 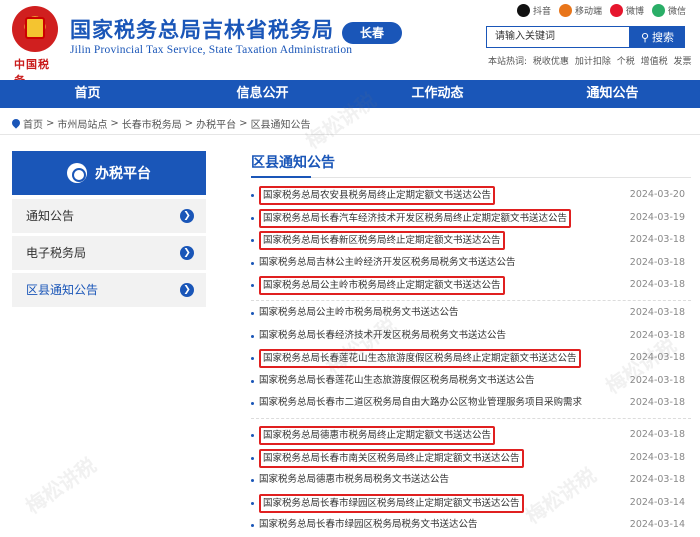 I want to click on notice-title-link: 国家税务总局公主岭市税务局税务文书送达公告, so click(x=359, y=313).